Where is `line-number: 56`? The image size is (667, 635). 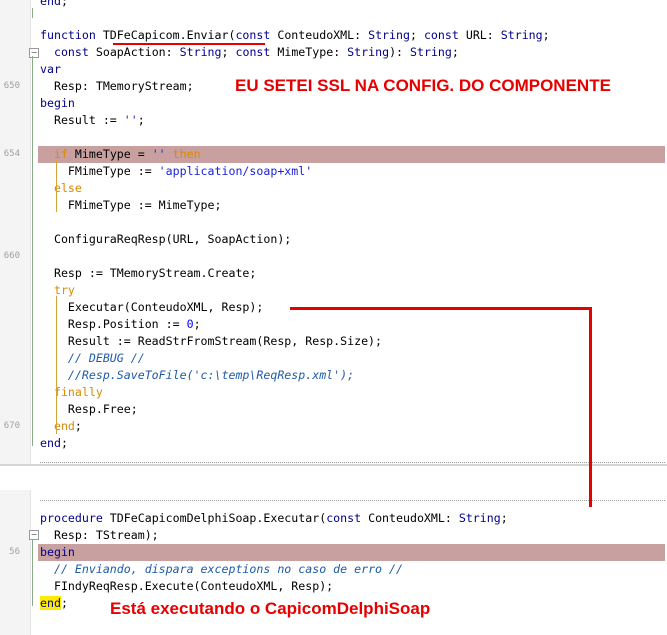
line-number: 56 is located at coordinates (14, 552).